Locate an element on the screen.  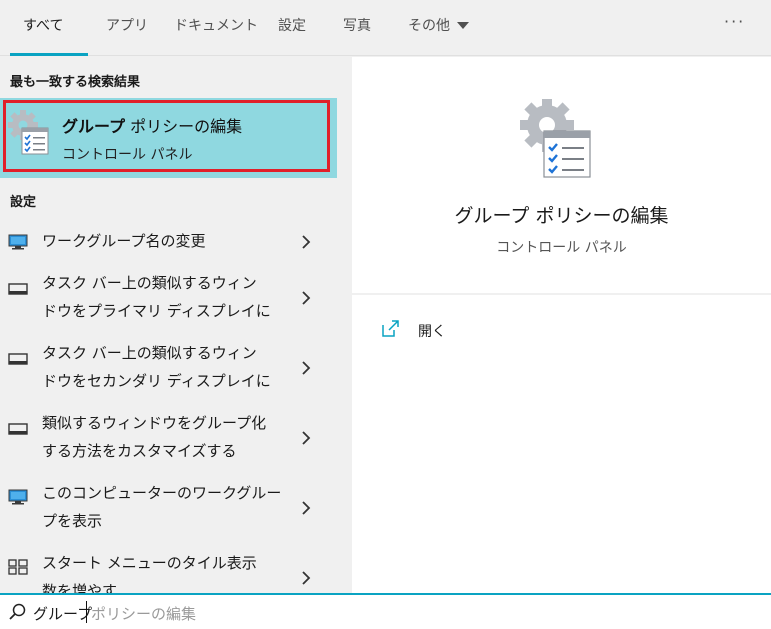
setting-item-view-workgroup: このコンピューターのワークグルー プを表示 is located at coordinates (168, 507).